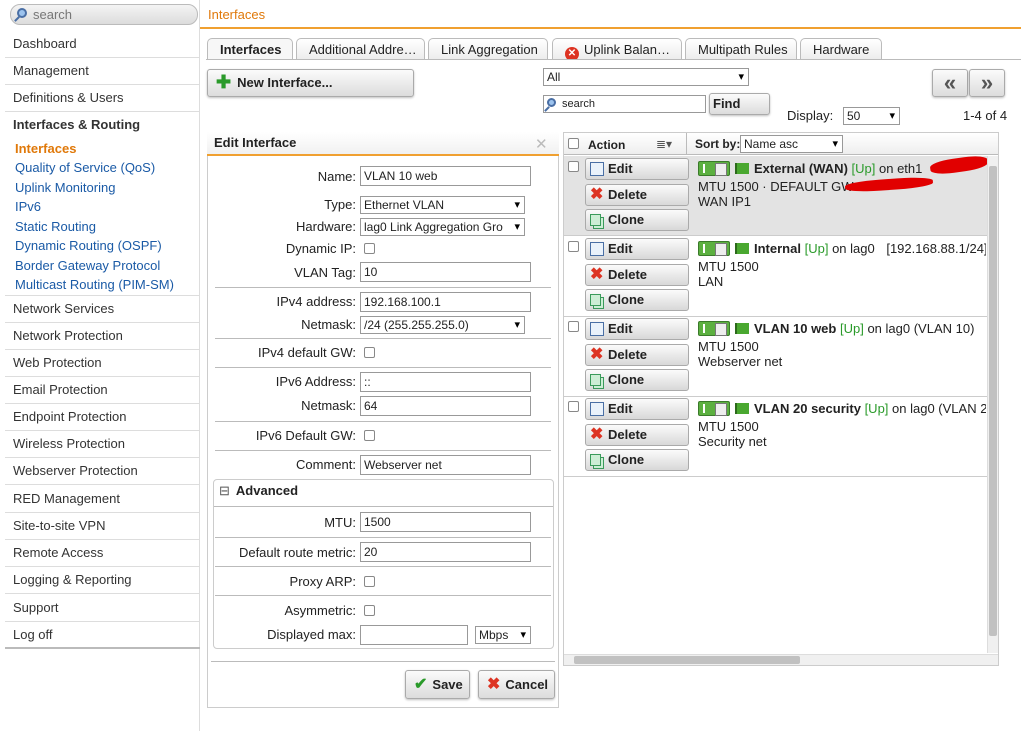  Describe the element at coordinates (541, 144) in the screenshot. I see `close-icon: ✕` at that location.